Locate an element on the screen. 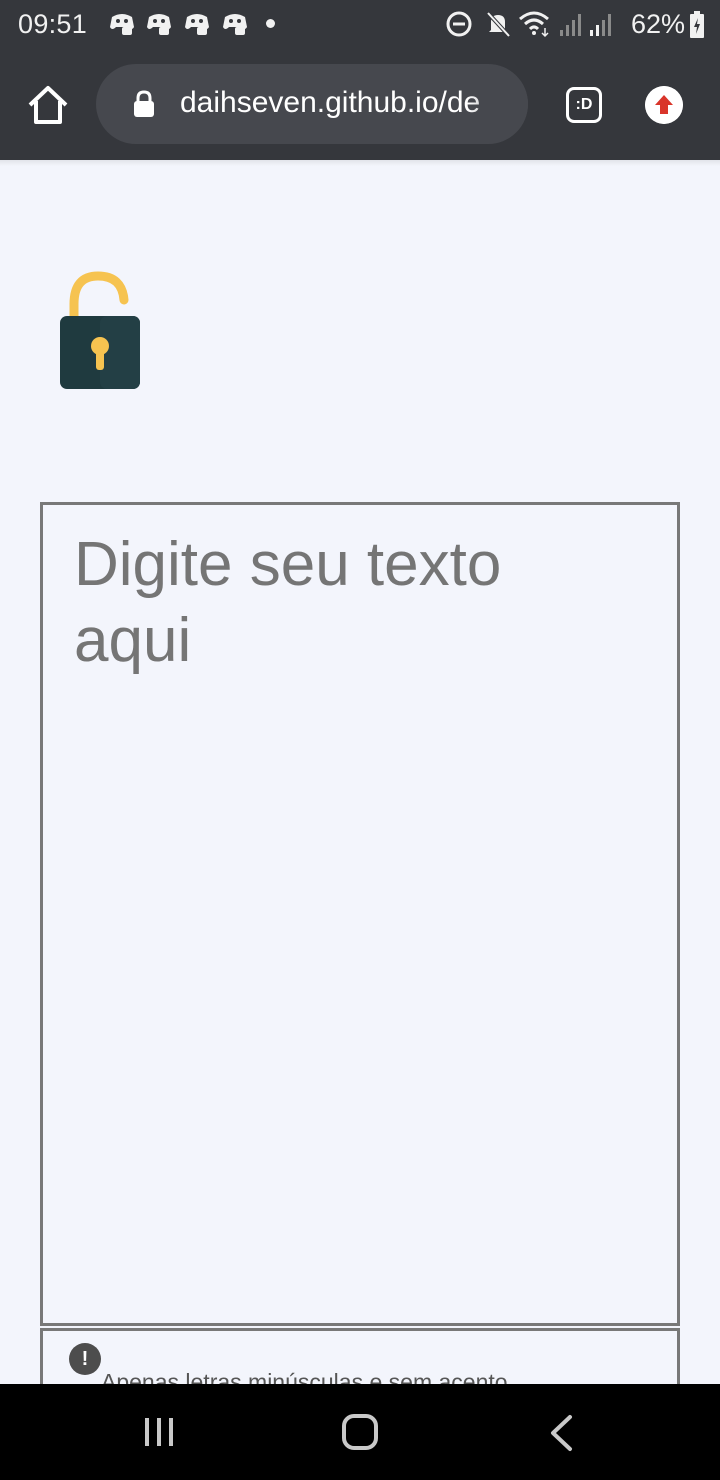  back-icon is located at coordinates (561, 1433).